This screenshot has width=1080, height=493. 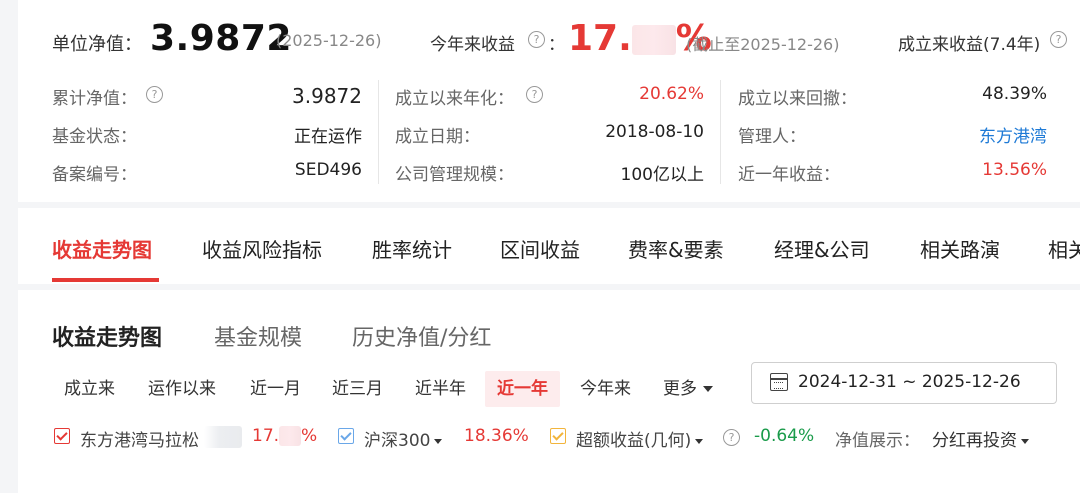 What do you see at coordinates (97, 44) in the screenshot?
I see `nav-label: 单位净值：` at bounding box center [97, 44].